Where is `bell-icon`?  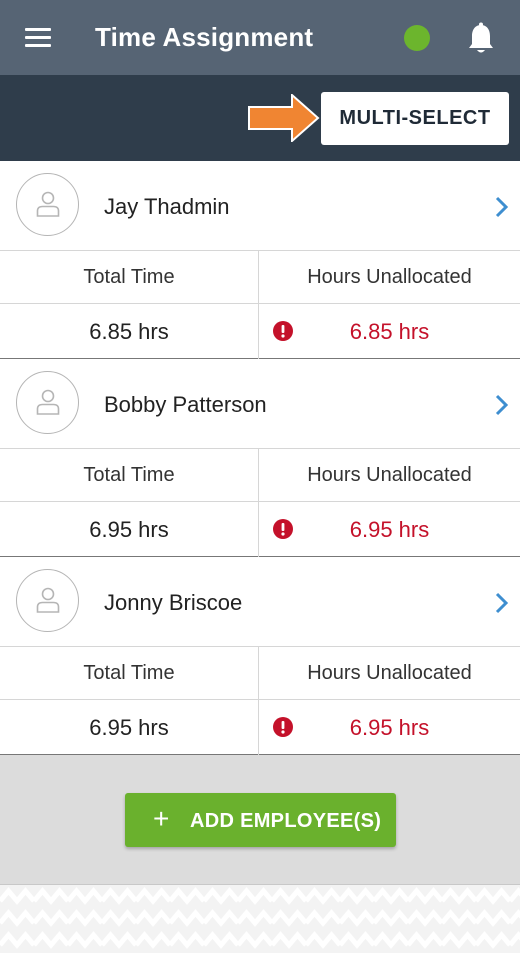 bell-icon is located at coordinates (481, 39).